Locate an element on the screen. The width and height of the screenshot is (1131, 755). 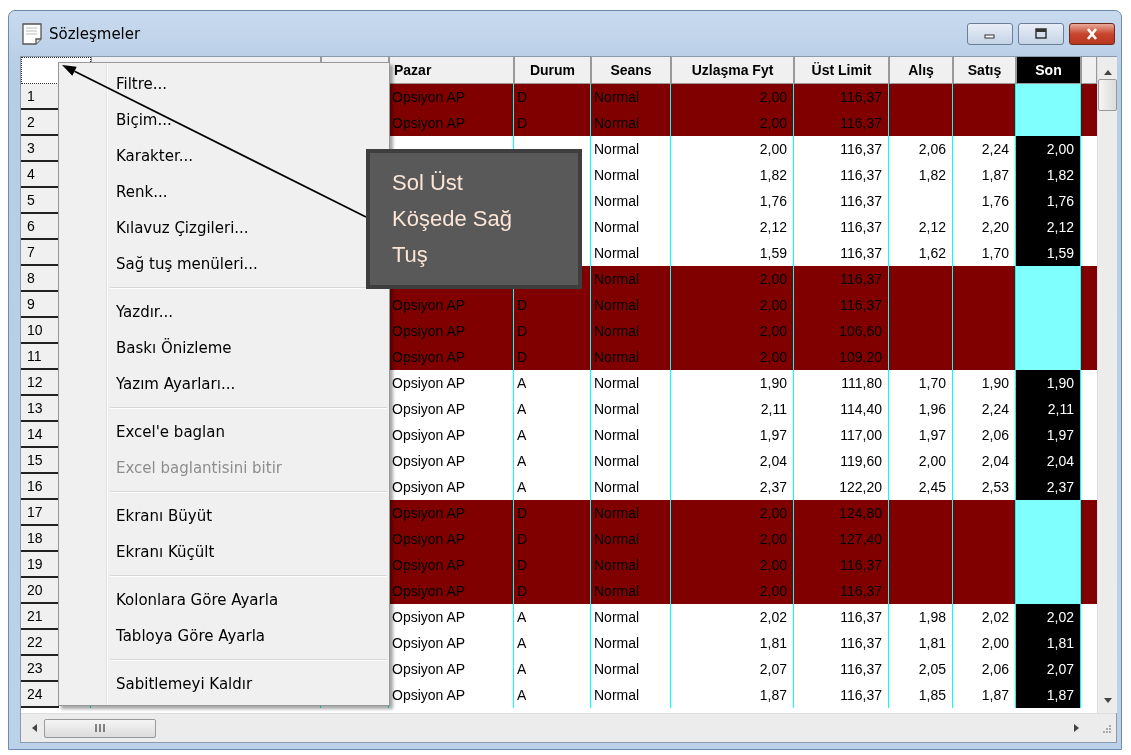
row-number: 6 is located at coordinates (40, 227).